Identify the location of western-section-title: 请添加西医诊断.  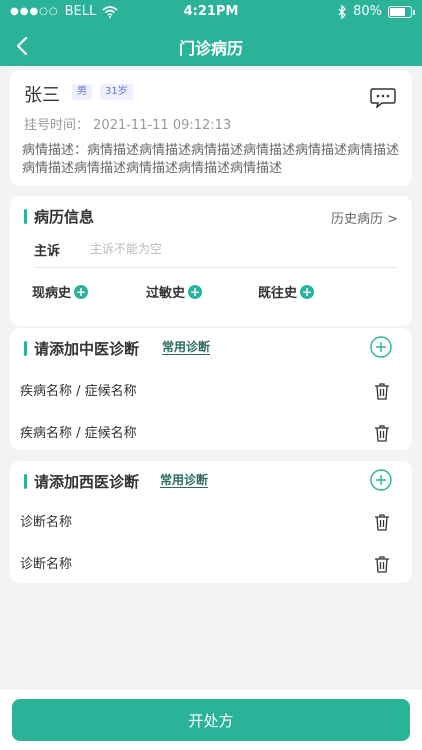
(81, 481).